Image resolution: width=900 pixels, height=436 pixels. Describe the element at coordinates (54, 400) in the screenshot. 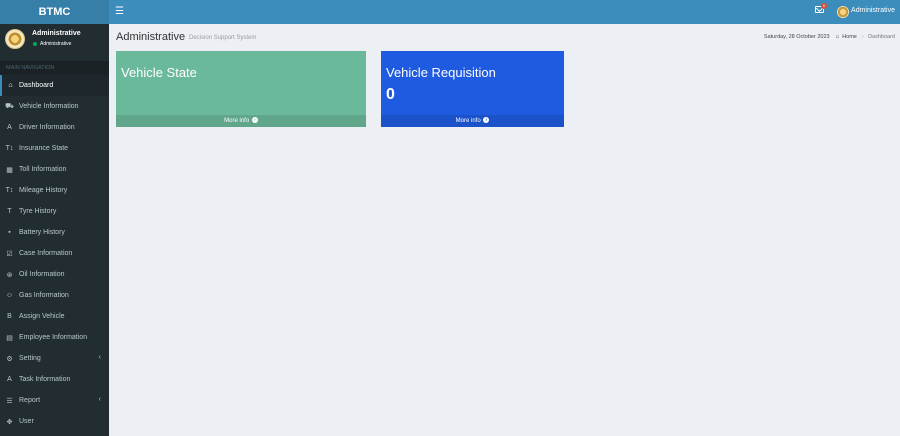

I see `sidebar-item-report: ☰ Report ‹` at that location.